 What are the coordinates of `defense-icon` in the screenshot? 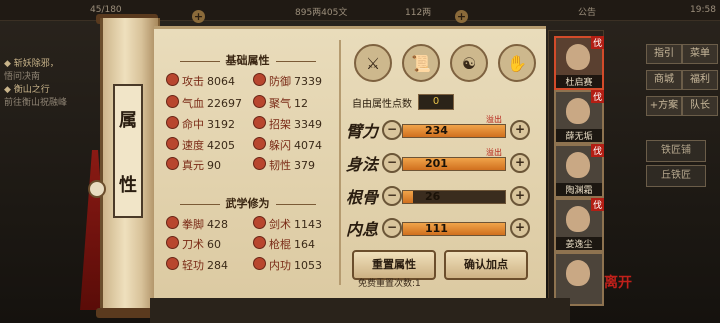 It's located at (259, 79).